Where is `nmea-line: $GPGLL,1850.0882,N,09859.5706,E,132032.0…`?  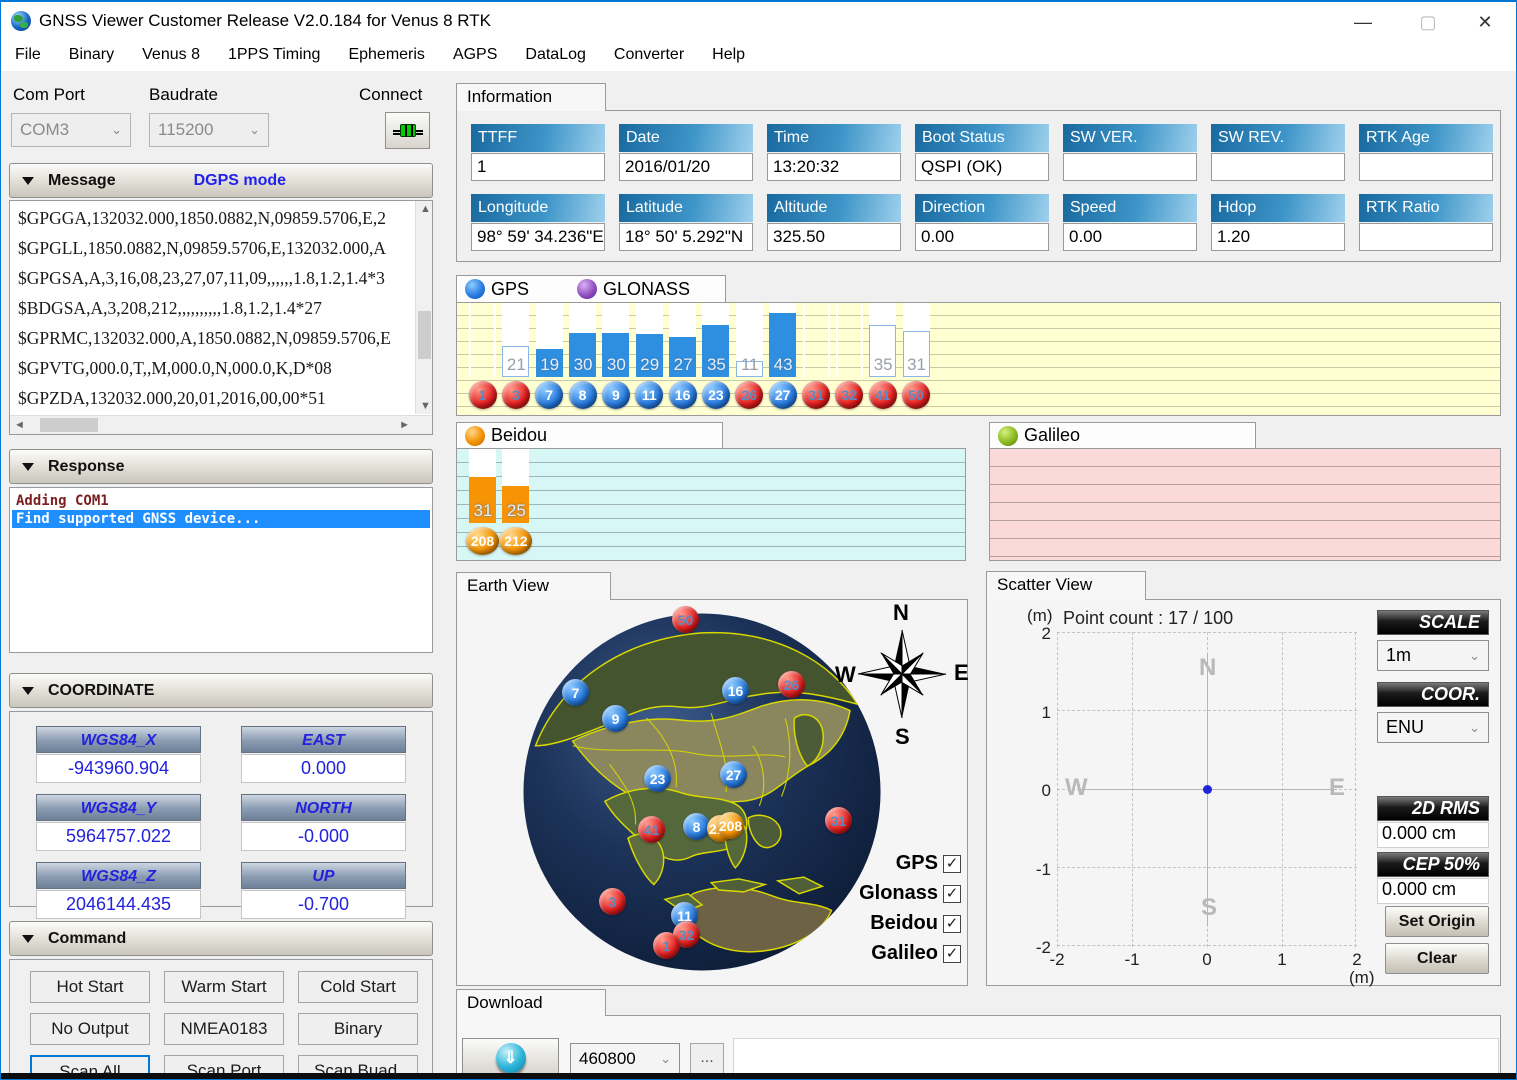
nmea-line: $GPGLL,1850.0882,N,09859.5706,E,132032.0… is located at coordinates (202, 248).